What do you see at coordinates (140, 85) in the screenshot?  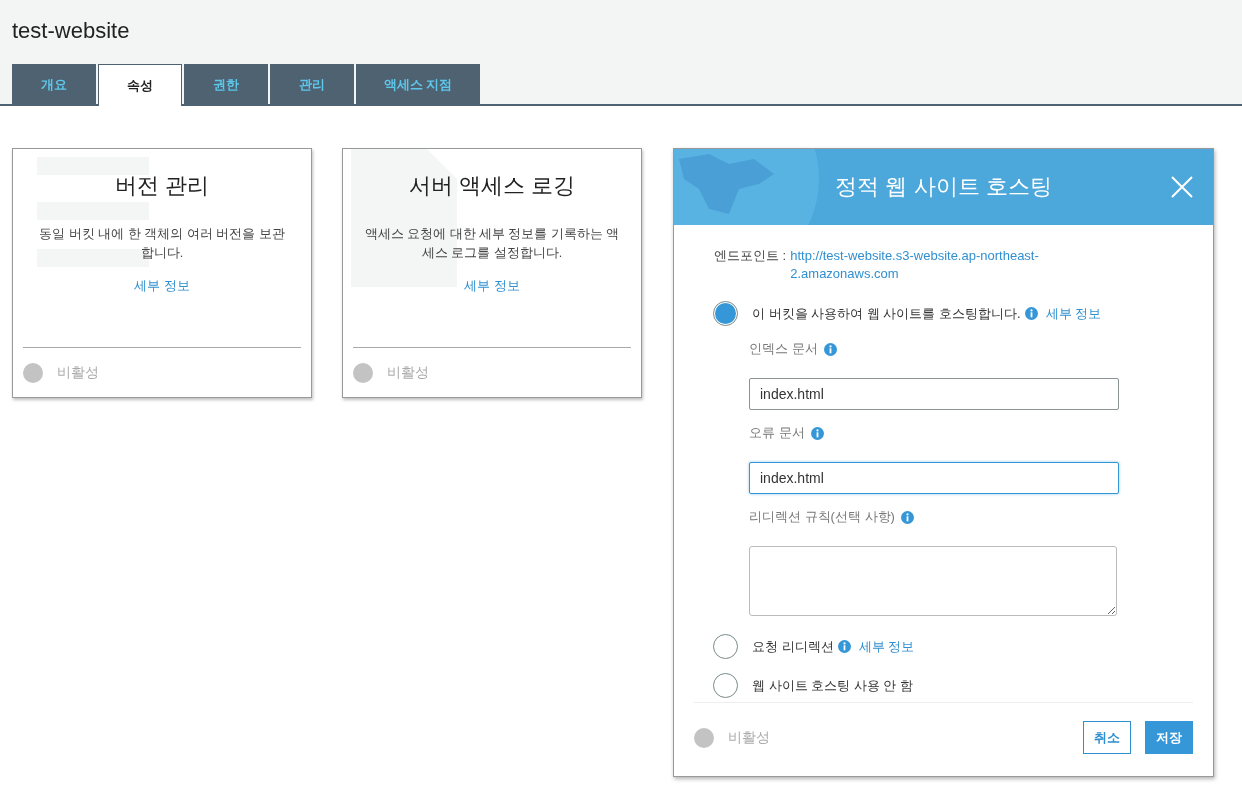 I see `tab: 속성` at bounding box center [140, 85].